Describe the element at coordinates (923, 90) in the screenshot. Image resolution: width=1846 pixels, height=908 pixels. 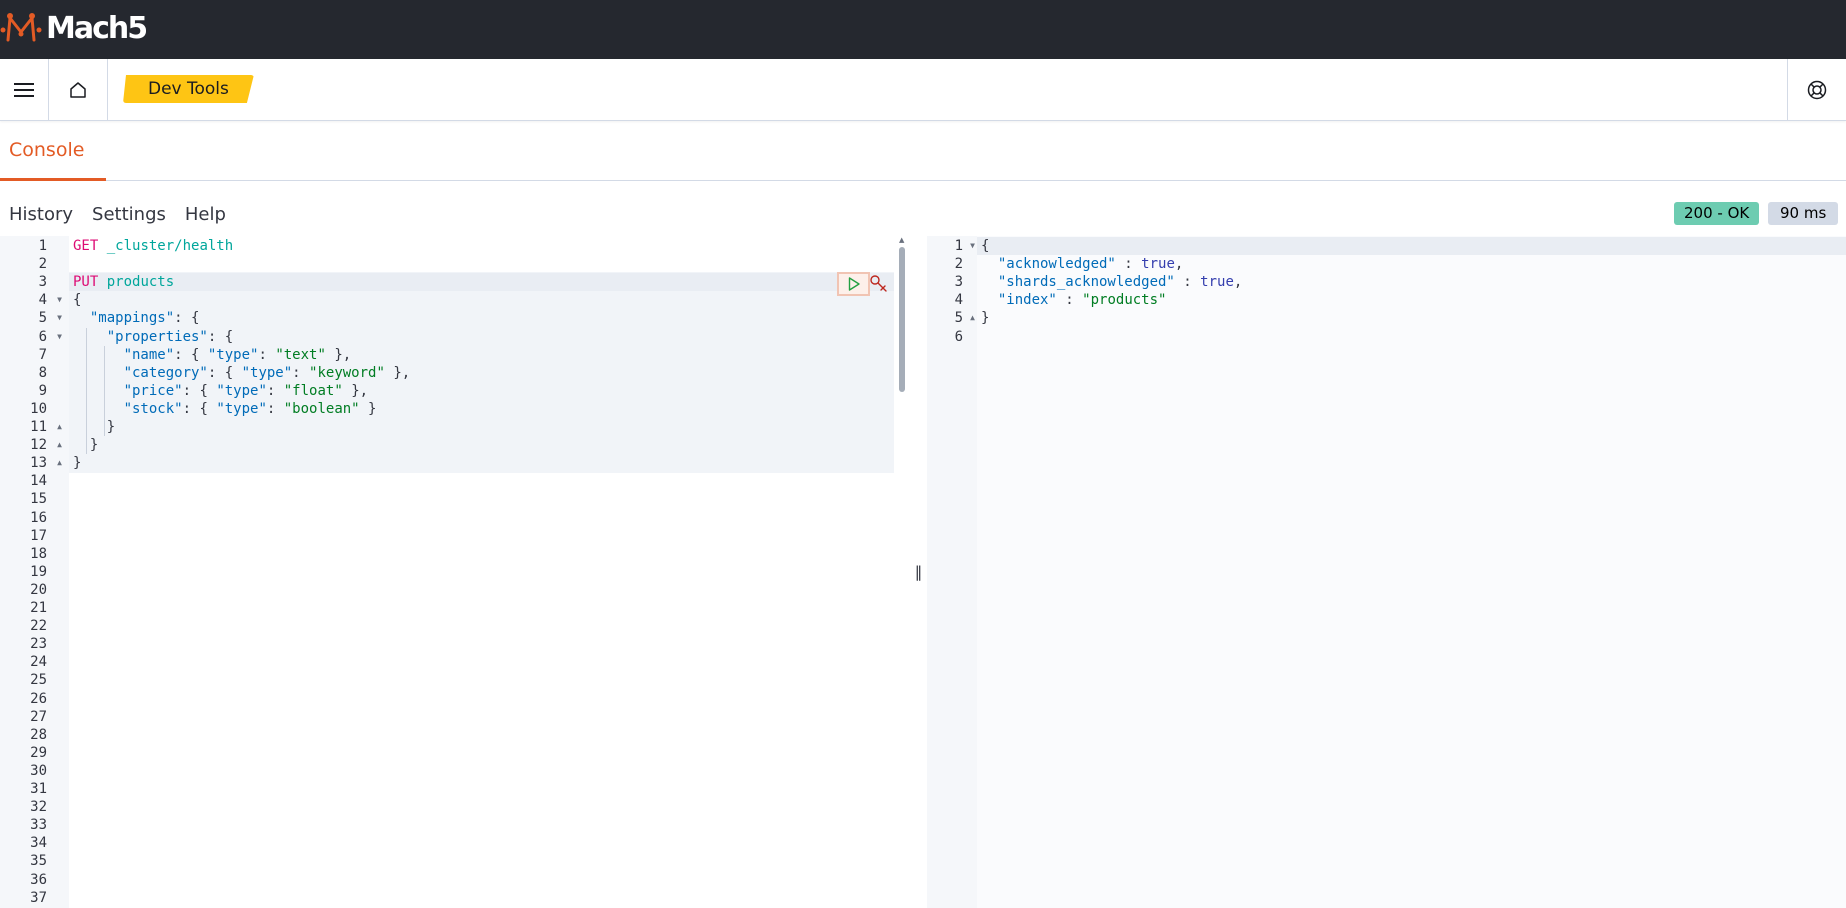
I see `nav-bar: Dev Tools` at that location.